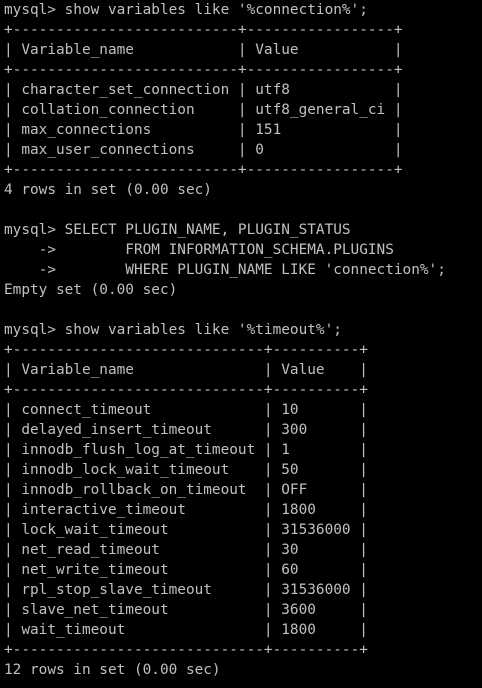 Image resolution: width=482 pixels, height=688 pixels. Describe the element at coordinates (108, 190) in the screenshot. I see `result-summary: 4 rows in set (0.00 sec)` at that location.